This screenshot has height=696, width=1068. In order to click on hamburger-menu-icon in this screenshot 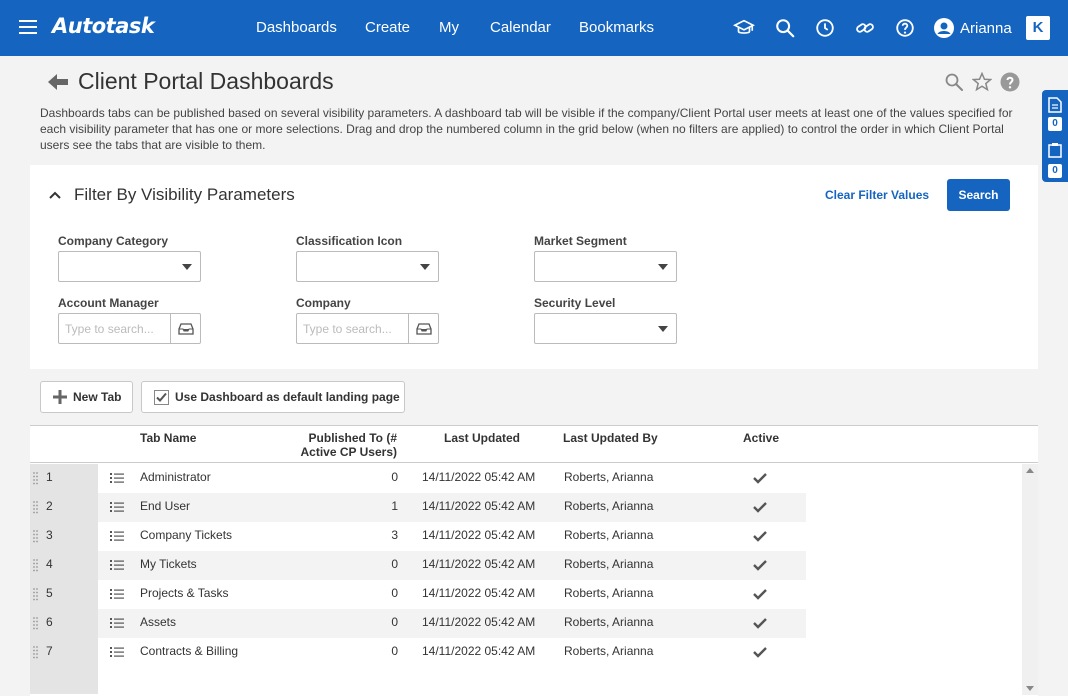, I will do `click(28, 27)`.